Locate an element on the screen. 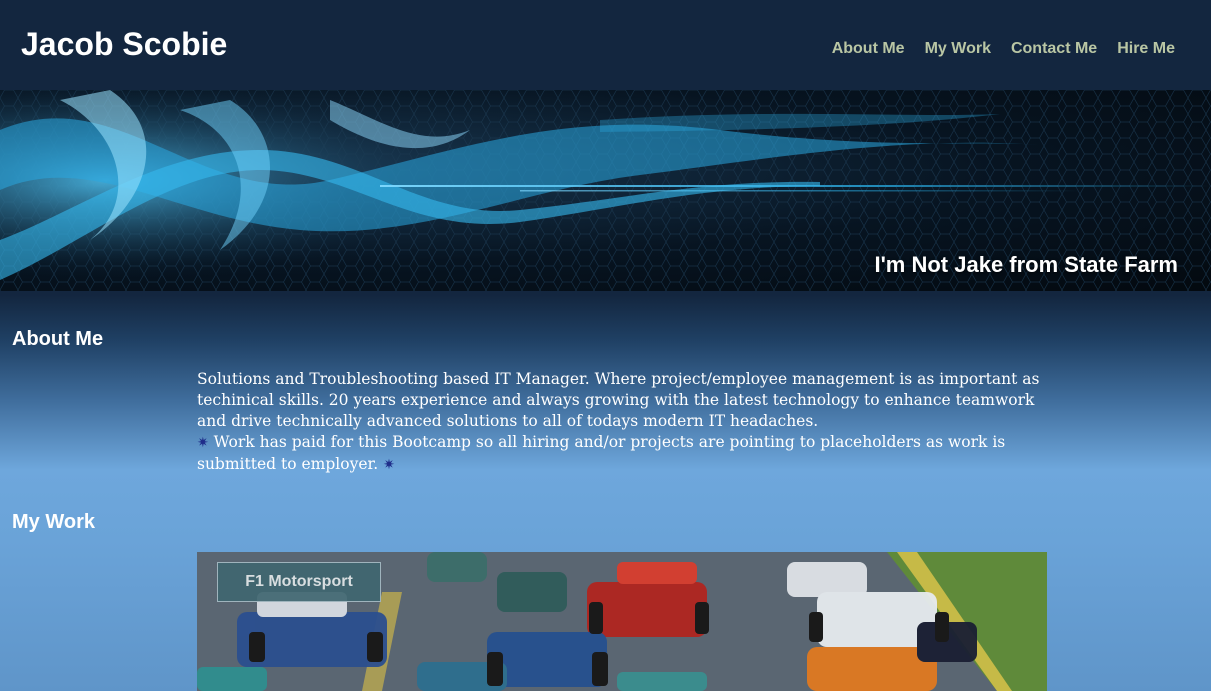 The height and width of the screenshot is (691, 1211). site-title: Jacob Scobie is located at coordinates (124, 44).